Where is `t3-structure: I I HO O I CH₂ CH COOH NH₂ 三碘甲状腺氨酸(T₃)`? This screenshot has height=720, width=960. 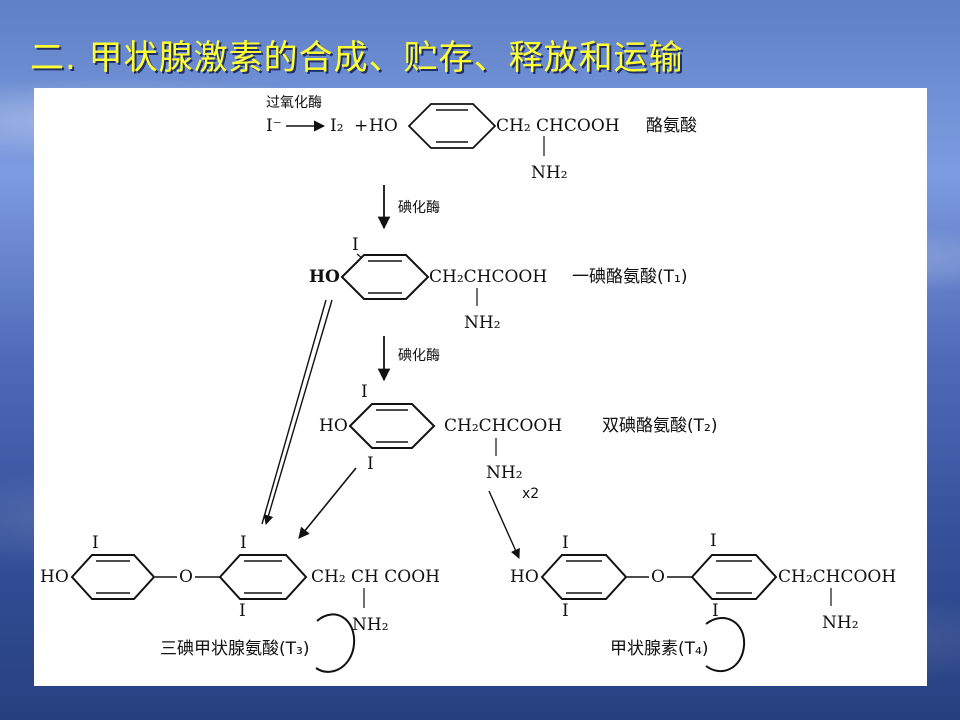 t3-structure: I I HO O I CH₂ CH COOH NH₂ 三碘甲状腺氨酸(T₃) is located at coordinates (240, 603).